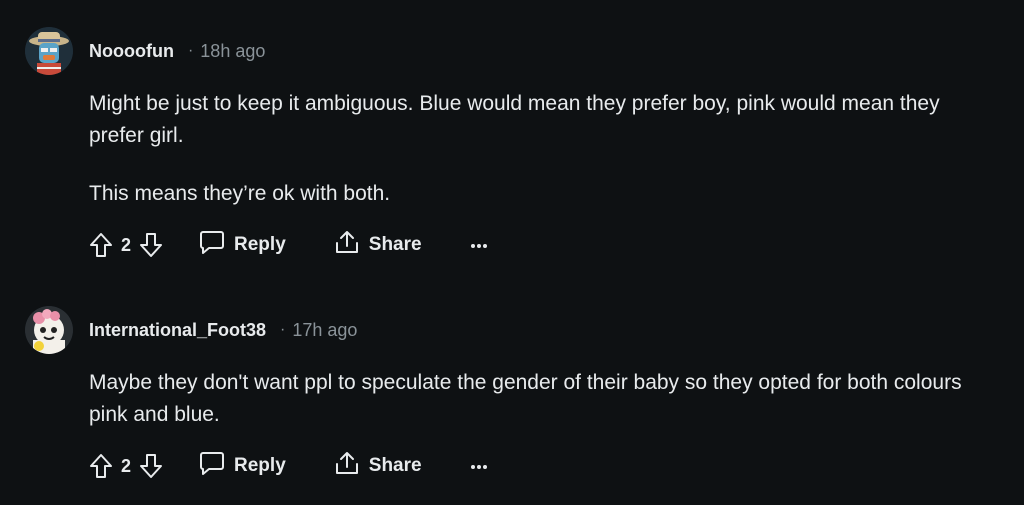 The width and height of the screenshot is (1024, 505). I want to click on author-name: Noooofun, so click(131, 51).